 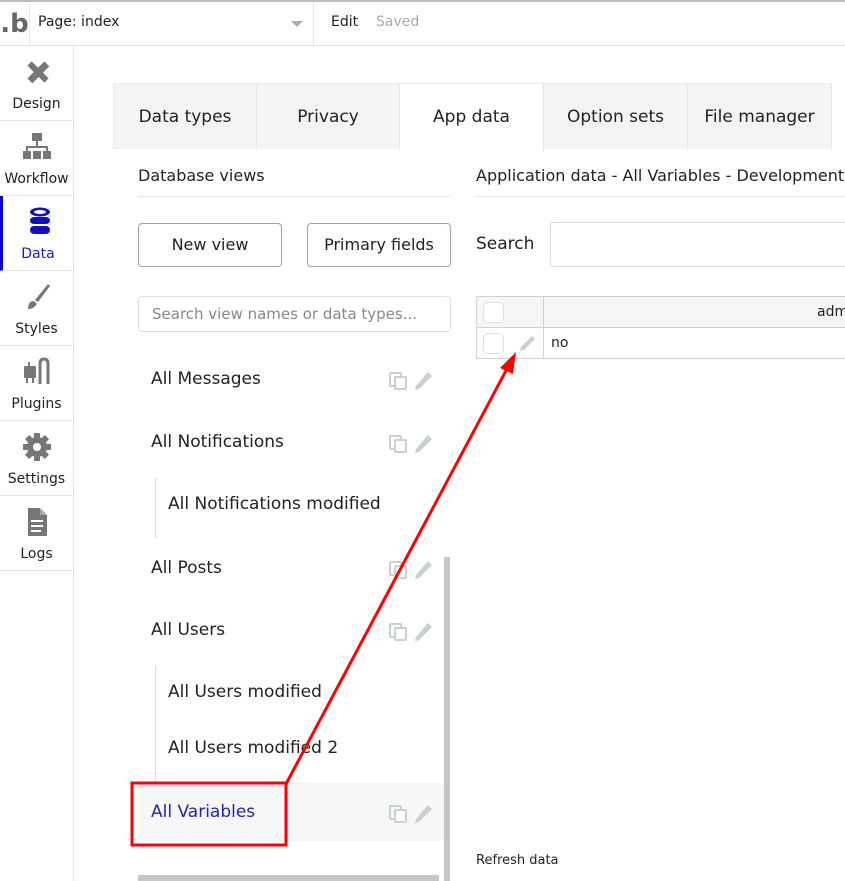 I want to click on plug-icon, so click(x=37, y=370).